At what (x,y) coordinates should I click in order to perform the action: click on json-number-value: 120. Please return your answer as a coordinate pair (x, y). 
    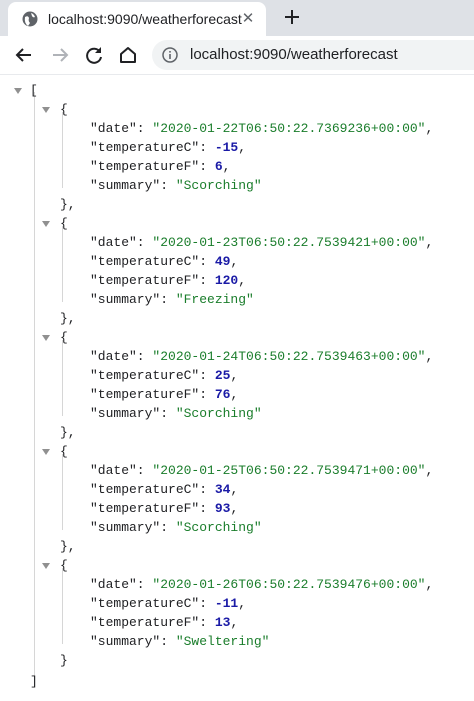
    Looking at the image, I should click on (226, 280).